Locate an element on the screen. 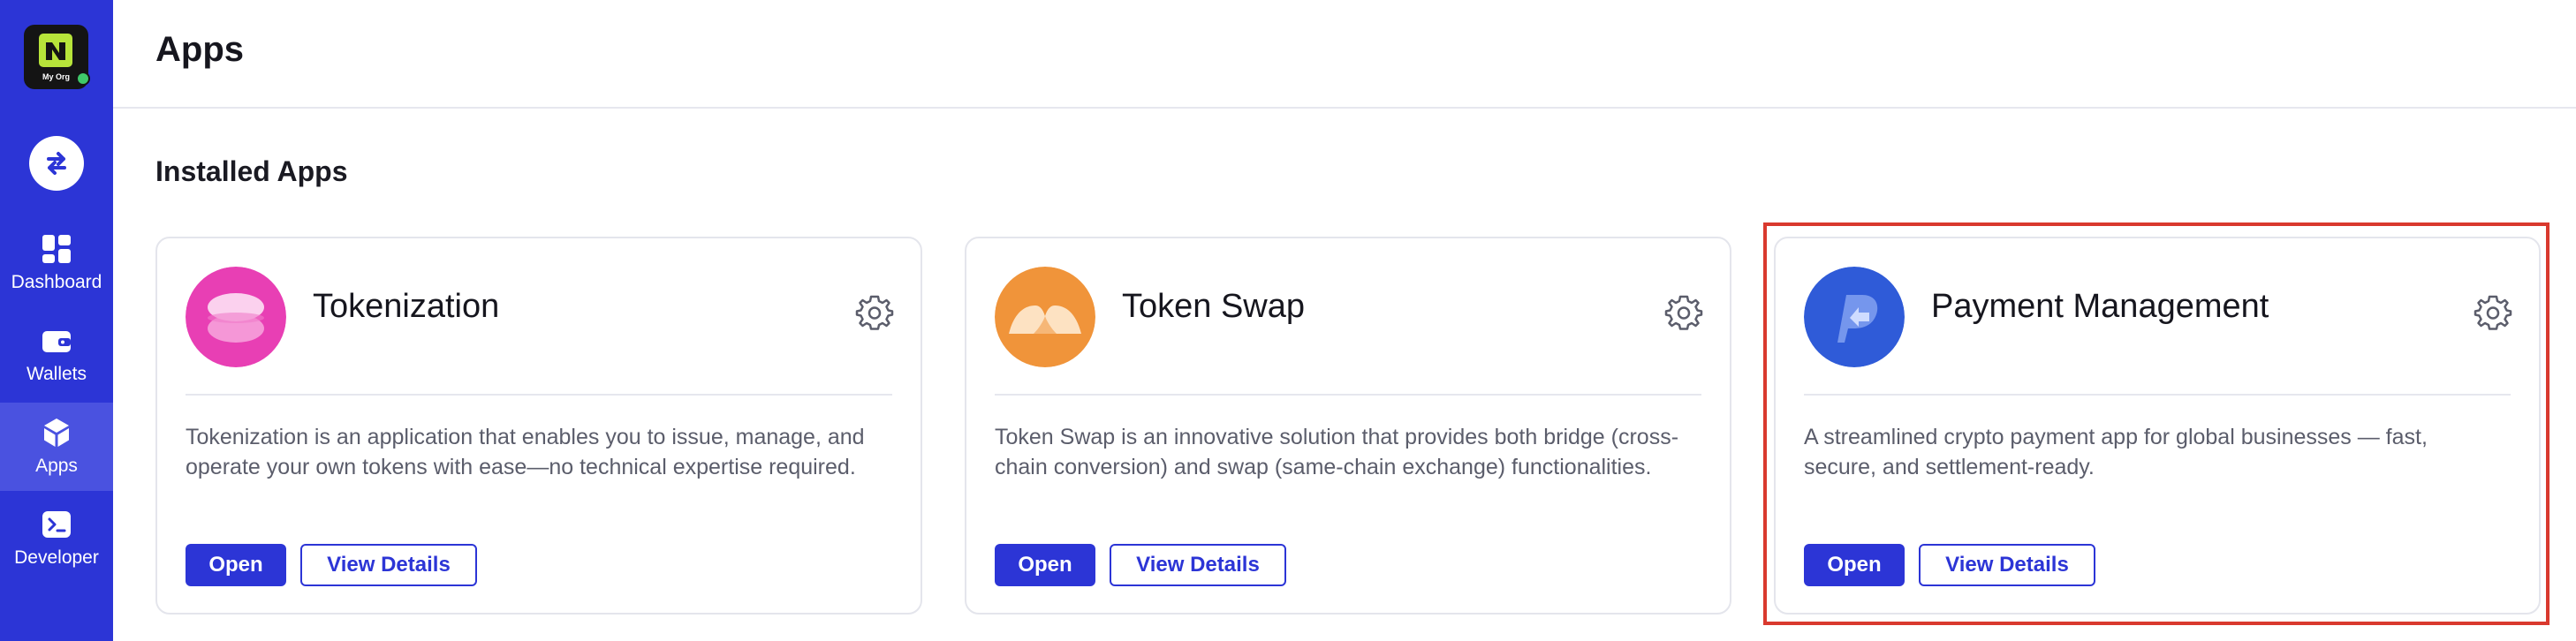  sidebar-item-apps: Apps is located at coordinates (57, 447).